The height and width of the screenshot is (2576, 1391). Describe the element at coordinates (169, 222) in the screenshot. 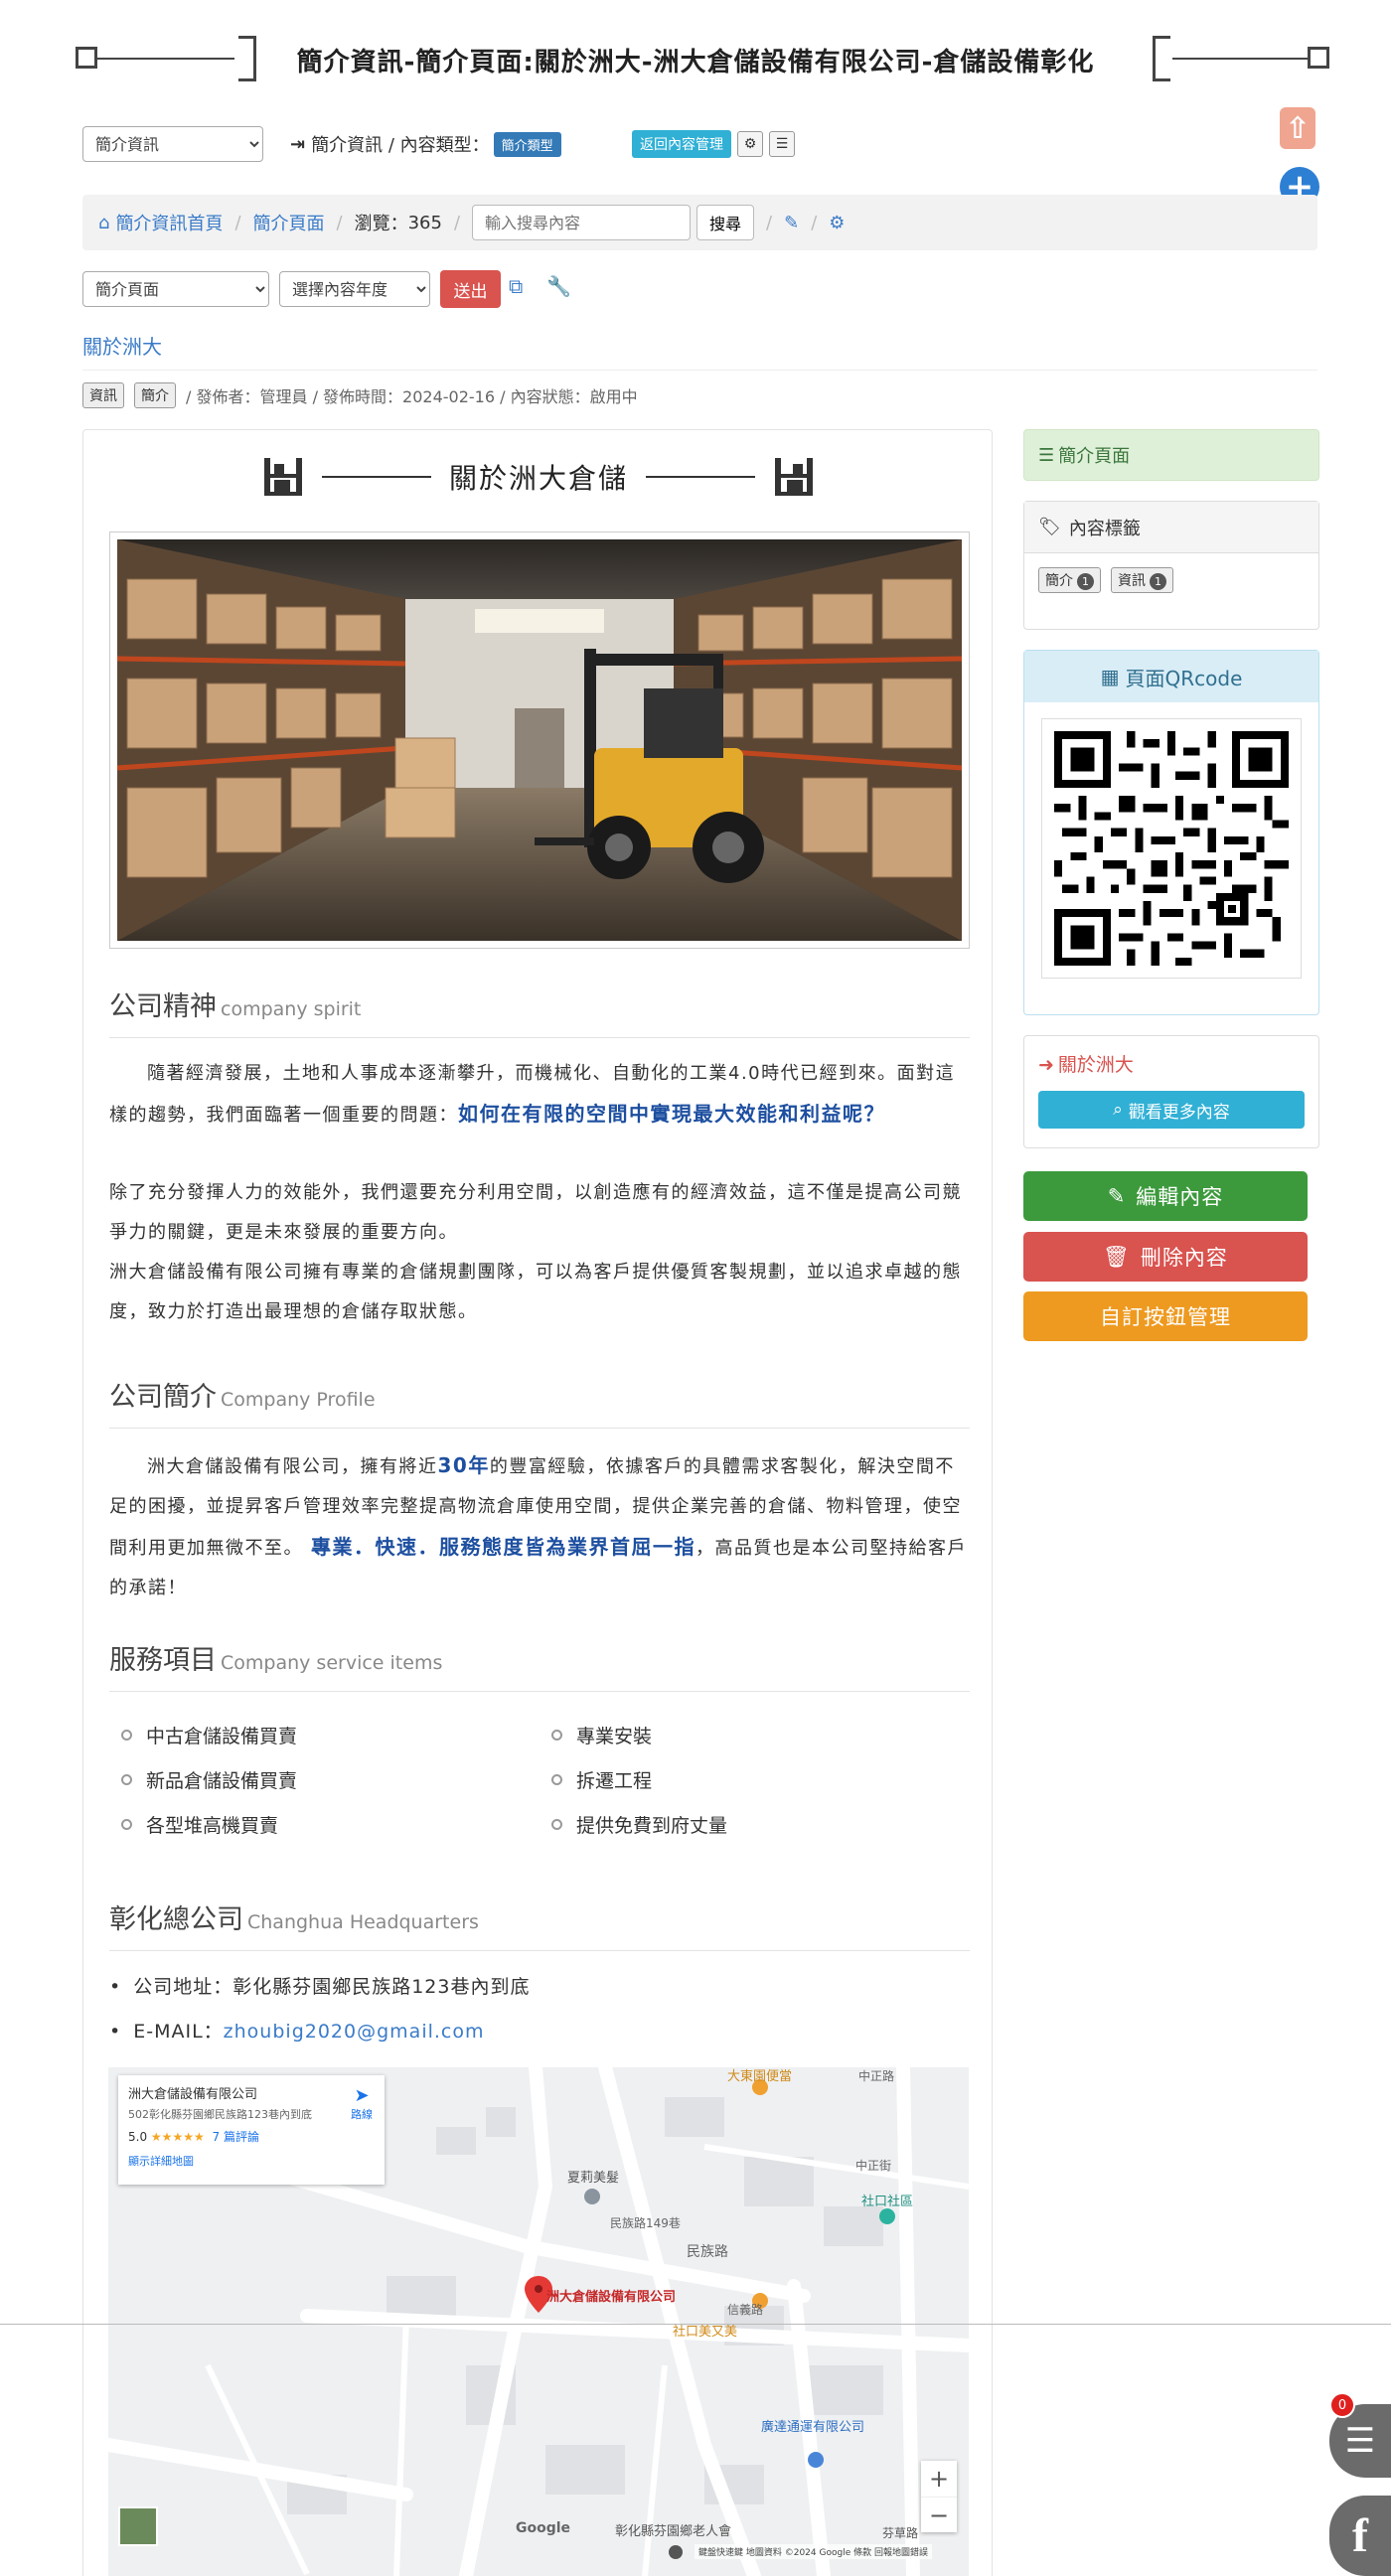

I see `breadcrumb-home-link: 簡介資訊首頁` at that location.